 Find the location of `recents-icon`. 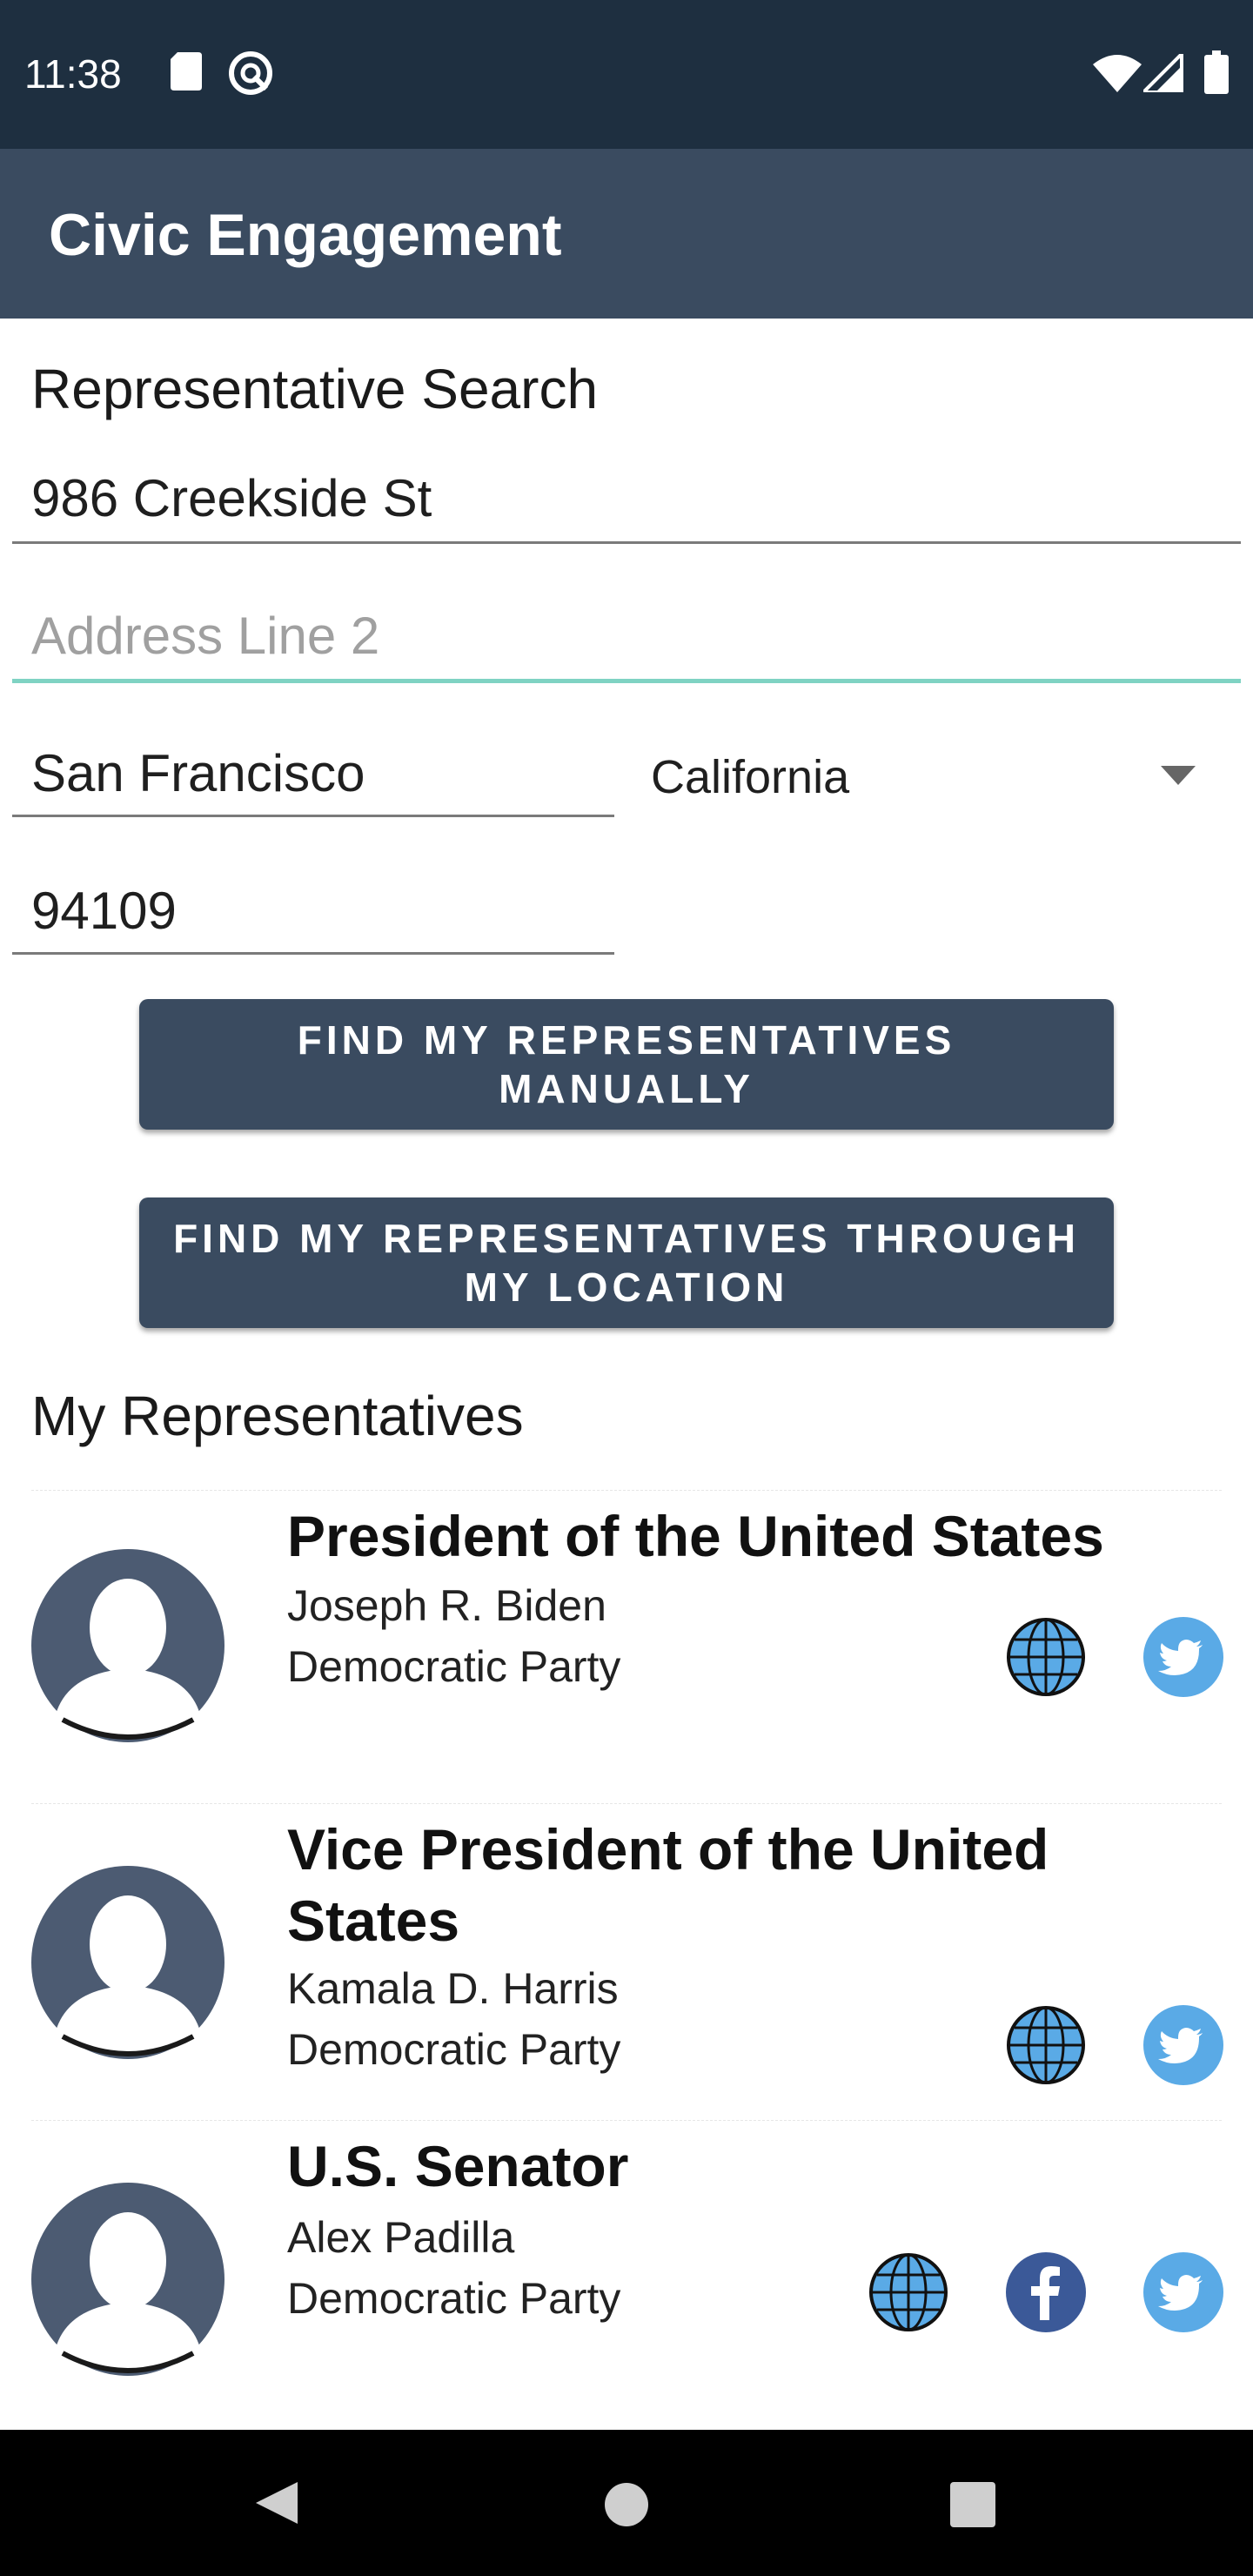

recents-icon is located at coordinates (972, 2504).